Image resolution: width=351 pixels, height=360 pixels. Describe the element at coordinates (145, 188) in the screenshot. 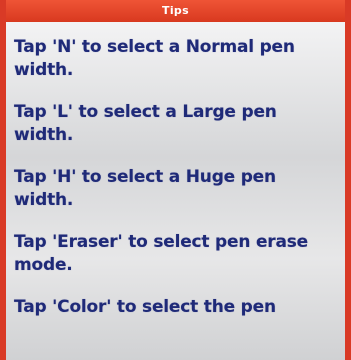

I see `tip-huge-pen: Tap 'H' to select a Huge pen width.` at that location.